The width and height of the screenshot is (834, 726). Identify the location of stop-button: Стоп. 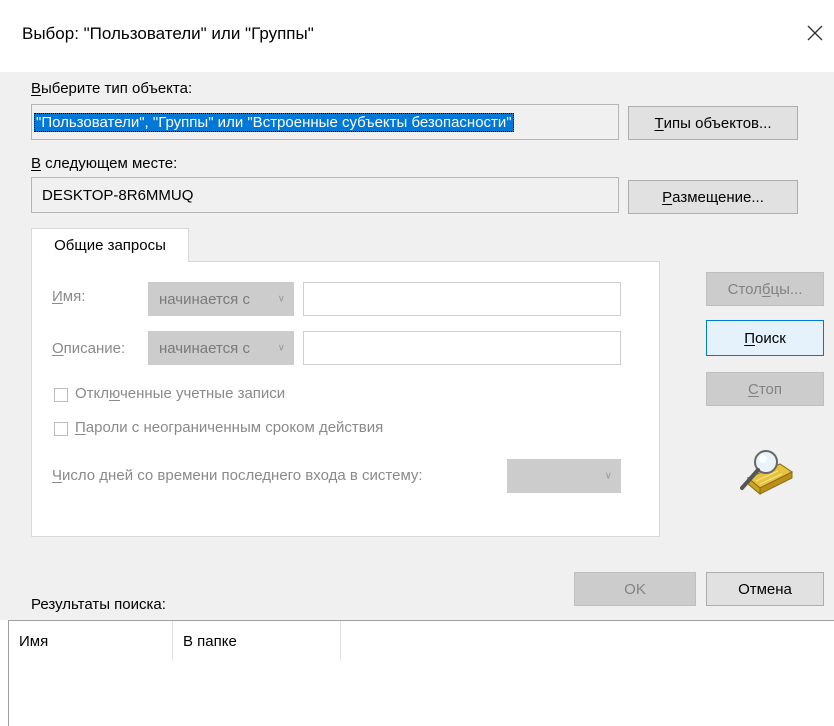
(765, 389).